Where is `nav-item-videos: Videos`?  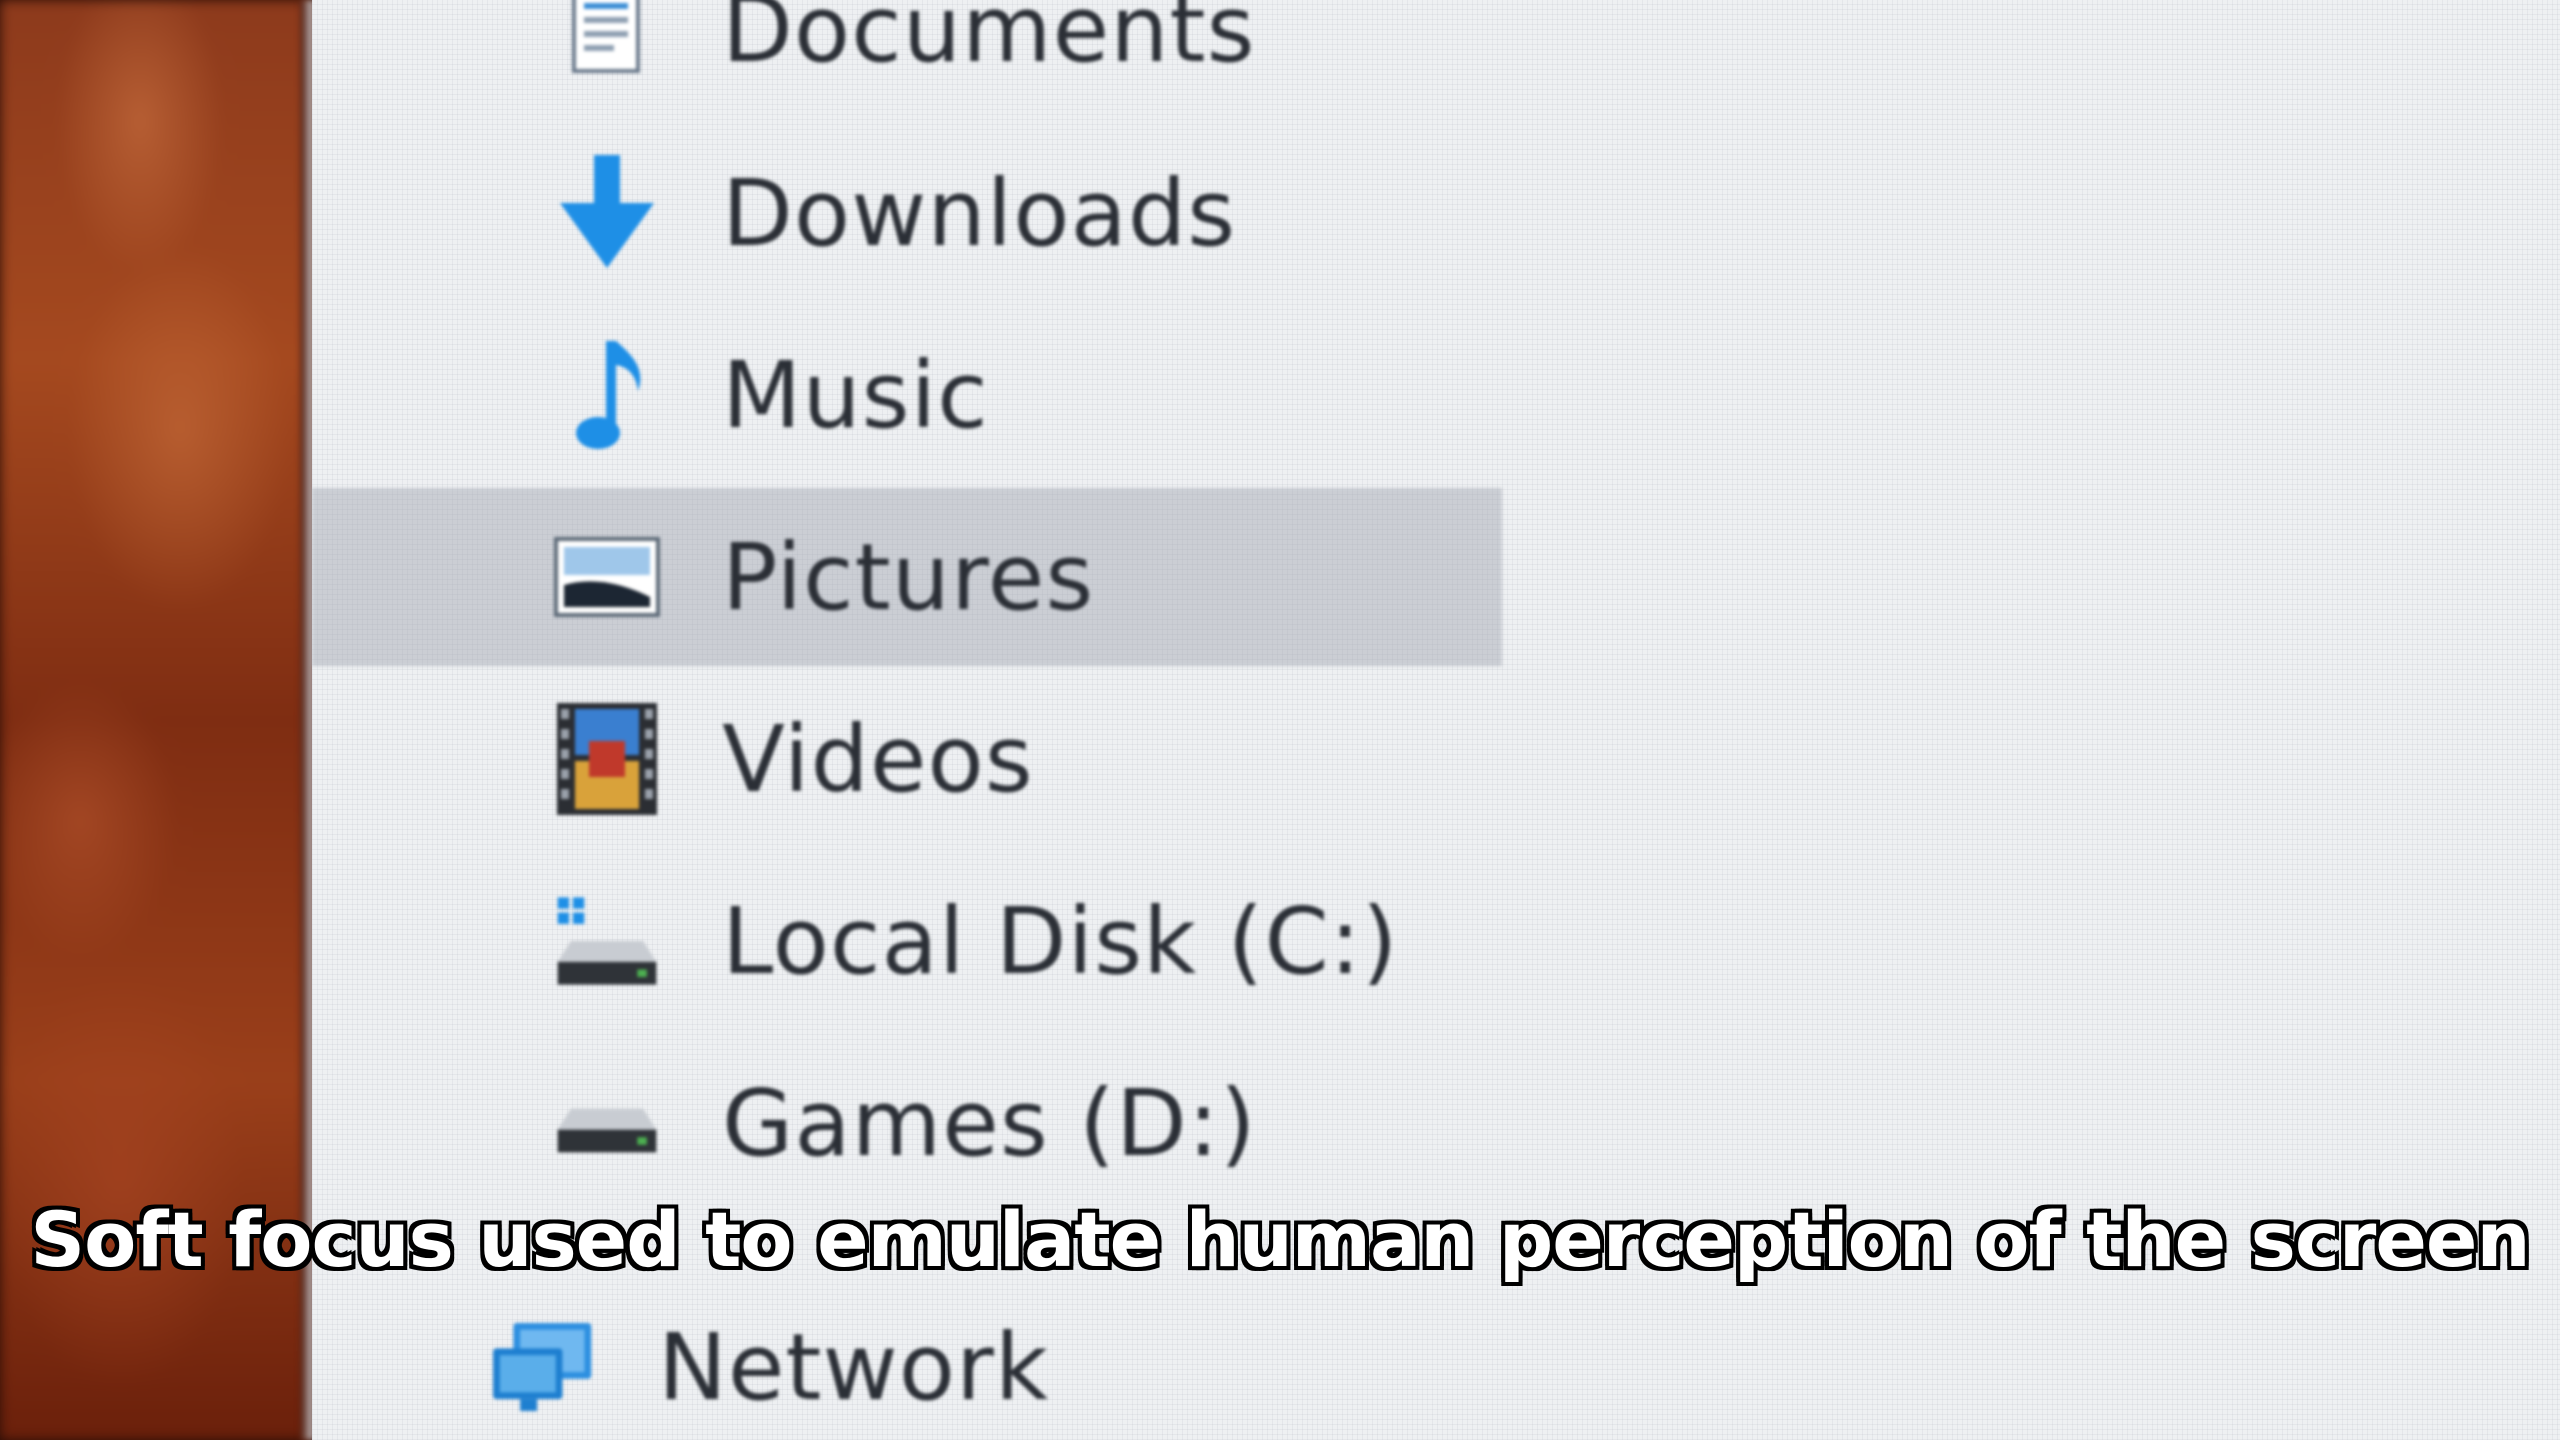
nav-item-videos: Videos is located at coordinates (907, 759).